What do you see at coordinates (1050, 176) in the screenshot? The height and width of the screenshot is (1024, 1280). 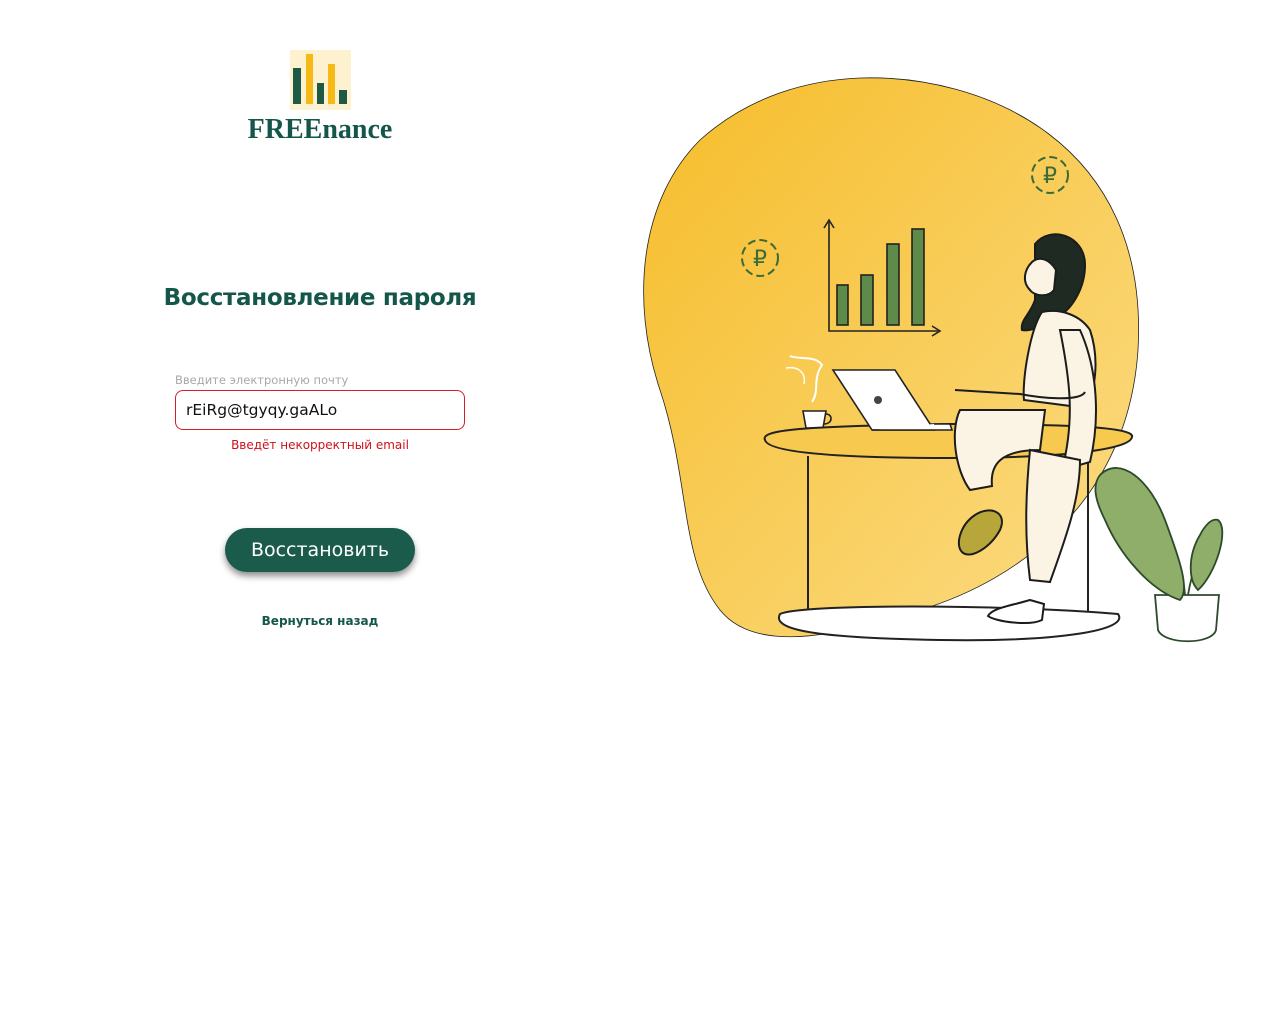 I see `ruble-symbol-right: ₽` at bounding box center [1050, 176].